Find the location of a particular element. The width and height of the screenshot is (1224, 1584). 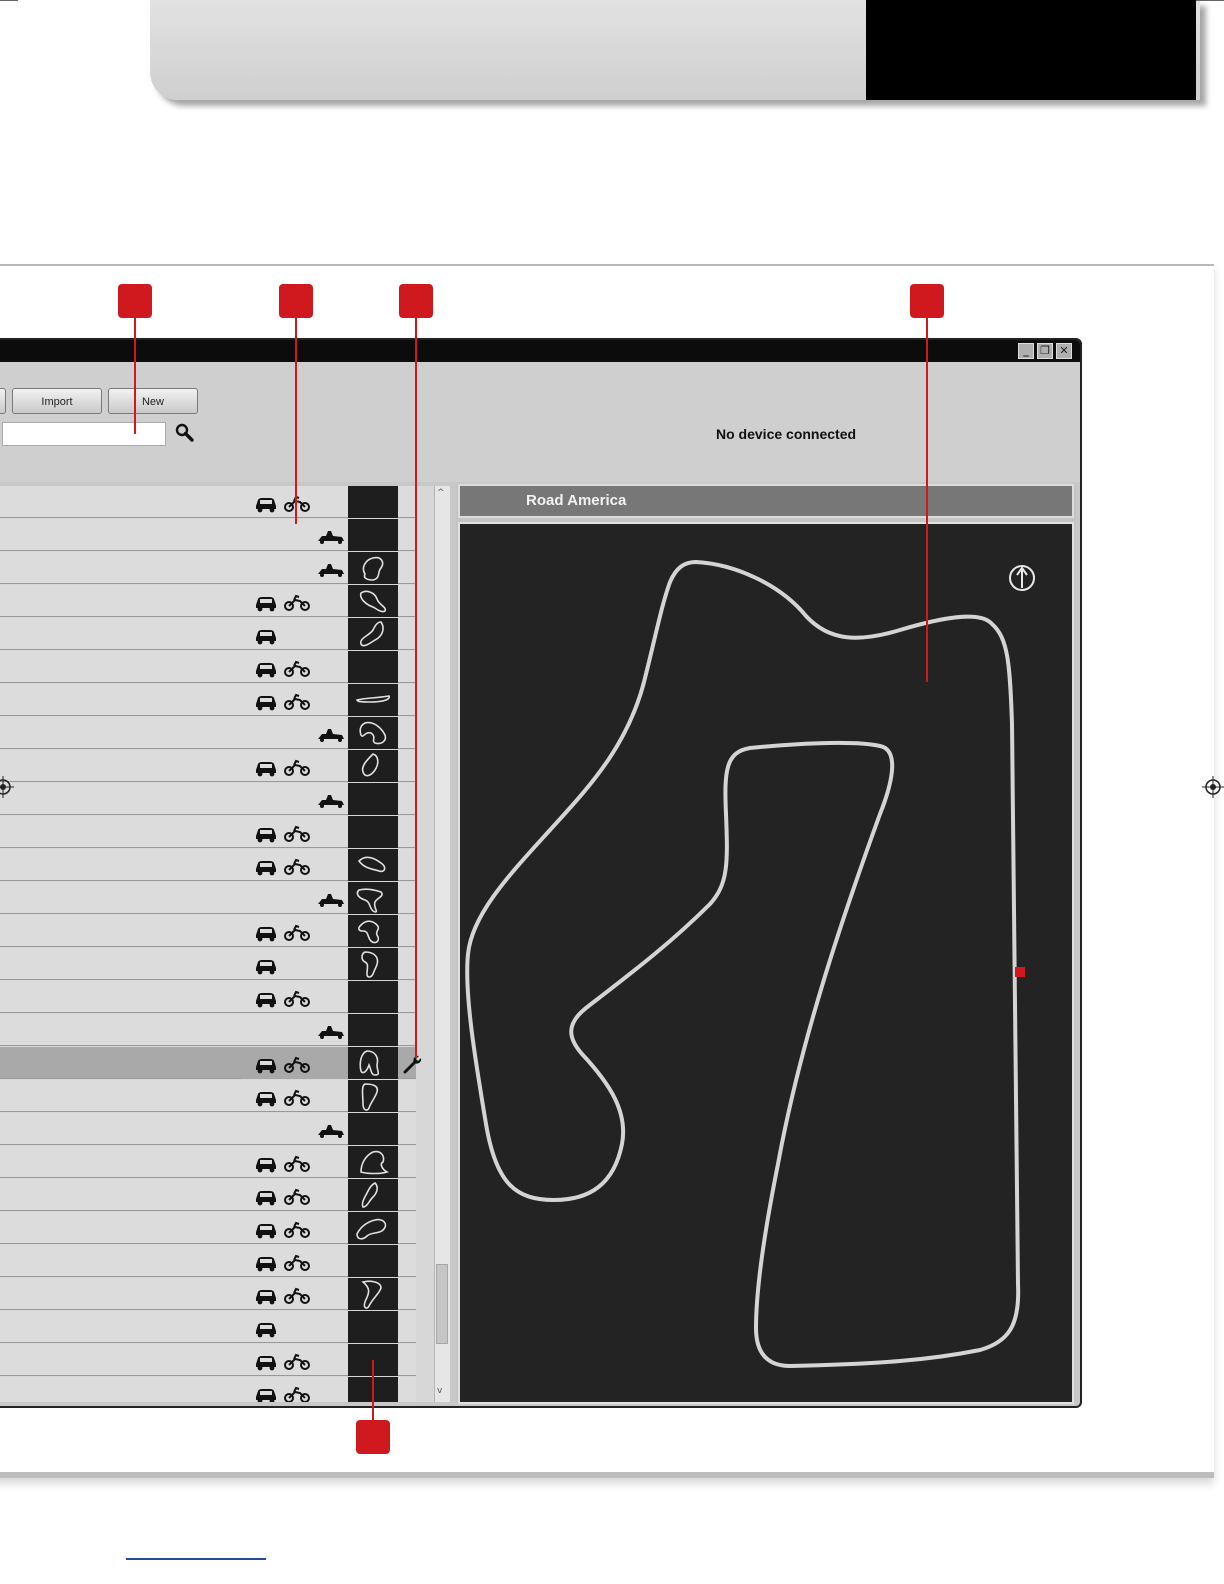

scrollbar-thumb is located at coordinates (442, 1304).